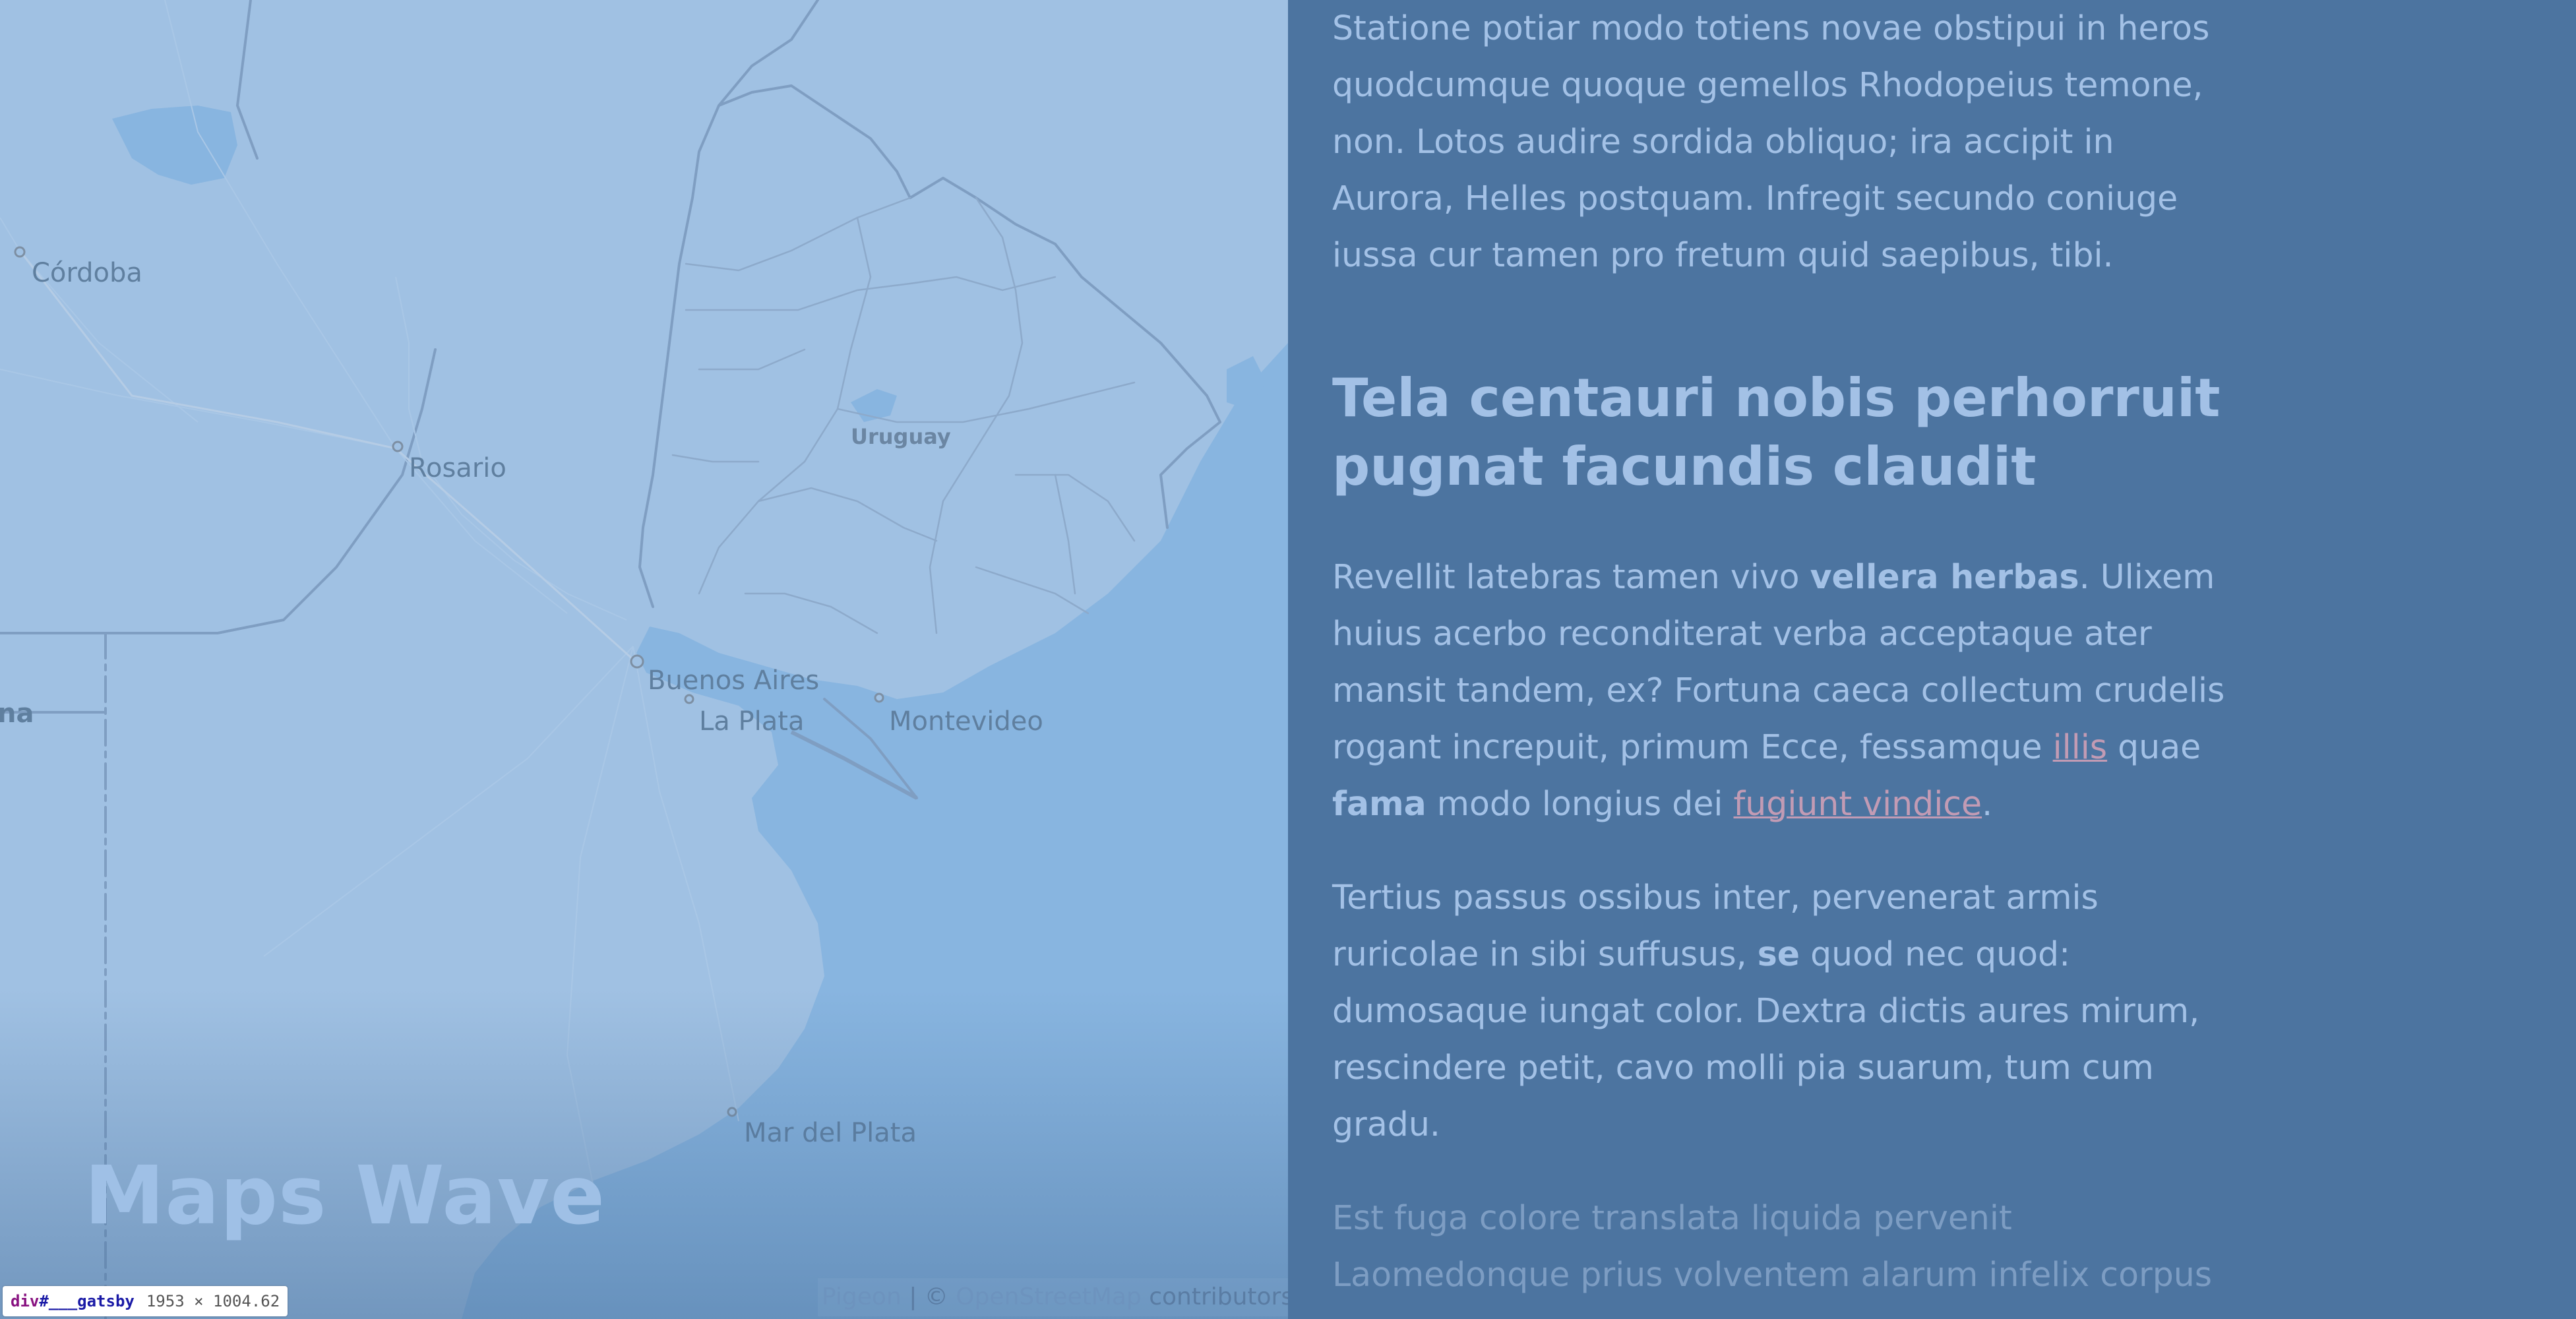 This screenshot has height=1319, width=2576. Describe the element at coordinates (457, 468) in the screenshot. I see `map-label-rosario: Rosario` at that location.